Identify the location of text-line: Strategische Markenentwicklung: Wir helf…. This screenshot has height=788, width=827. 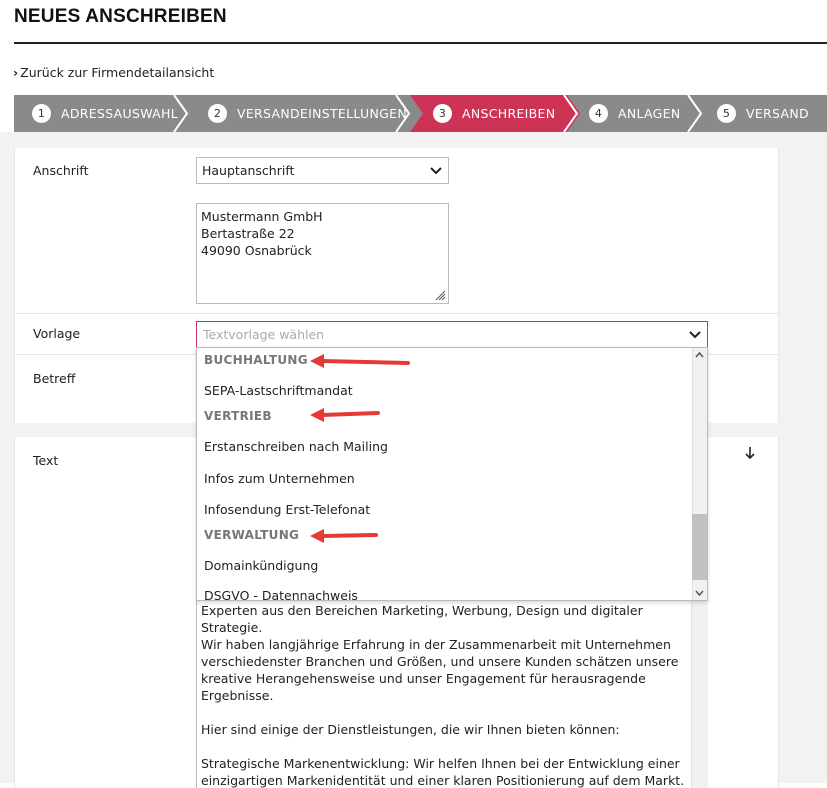
(440, 763).